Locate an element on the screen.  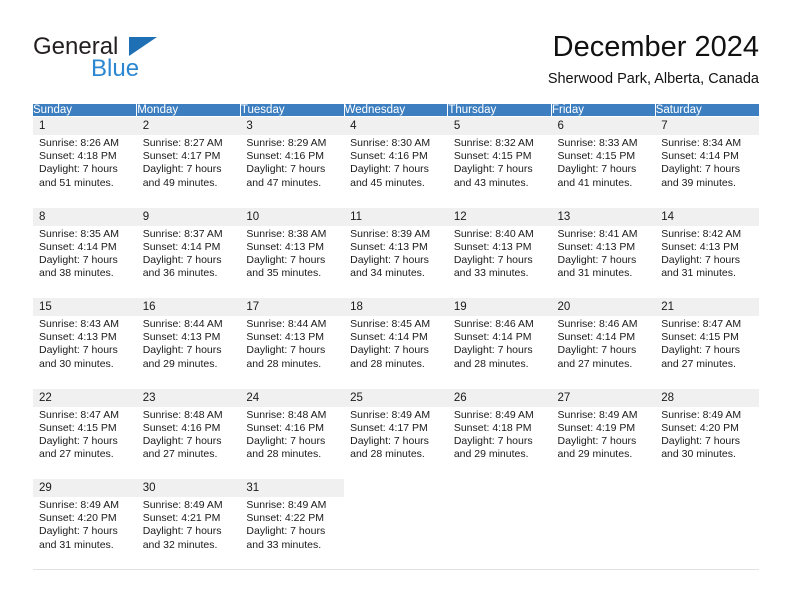
day-sunset-text: Sunset: 4:13 PM is located at coordinates (285, 246).